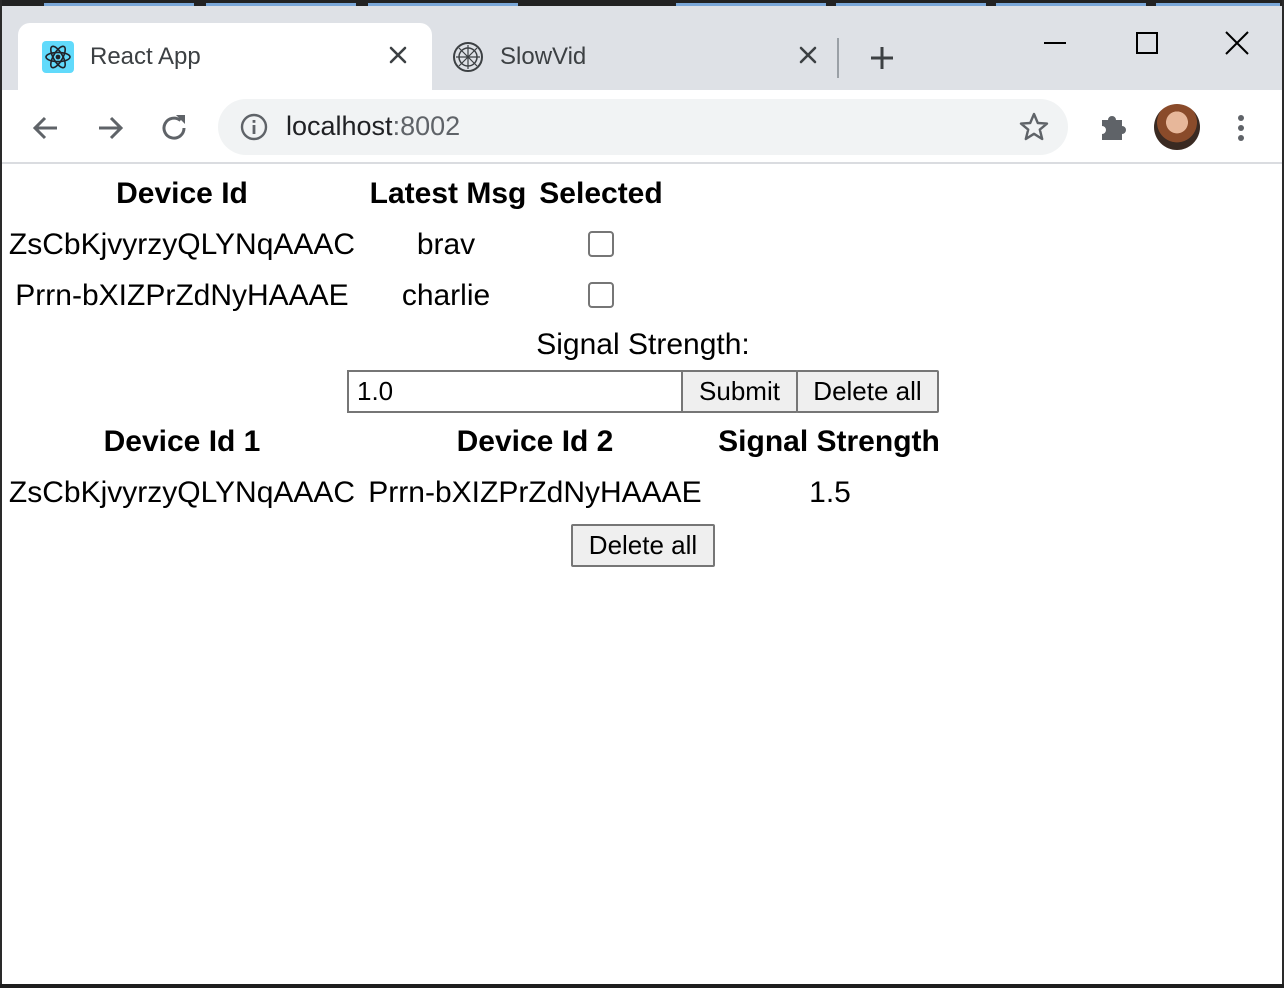  I want to click on submit-button: Submit, so click(739, 391).